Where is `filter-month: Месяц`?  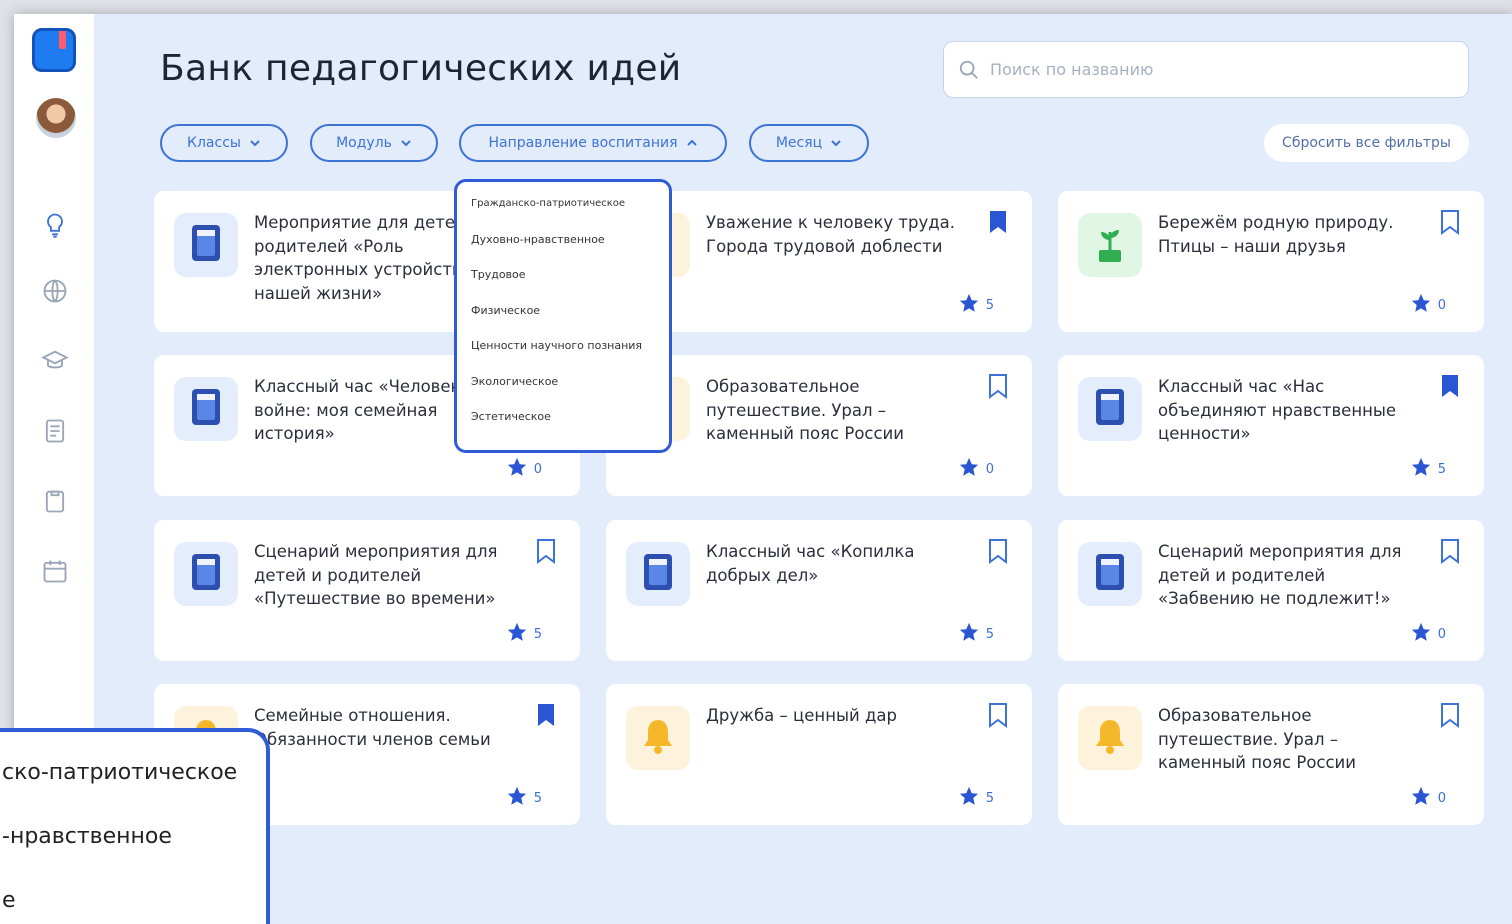
filter-month: Месяц is located at coordinates (809, 143).